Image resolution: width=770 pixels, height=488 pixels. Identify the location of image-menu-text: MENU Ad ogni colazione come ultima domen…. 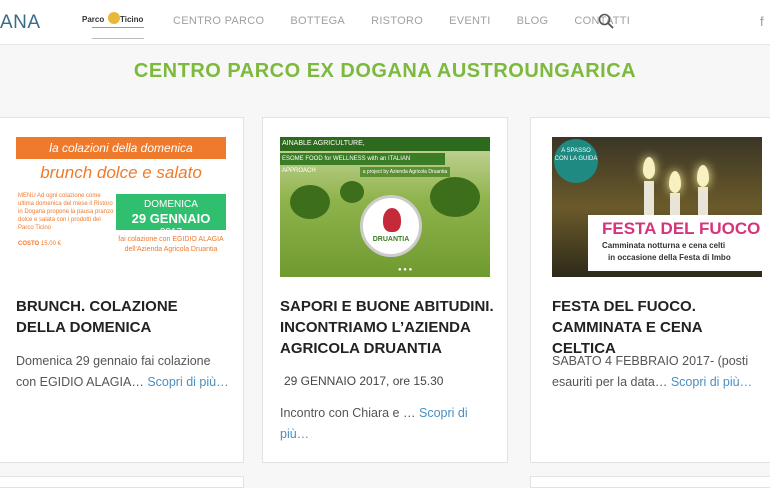
(66, 220).